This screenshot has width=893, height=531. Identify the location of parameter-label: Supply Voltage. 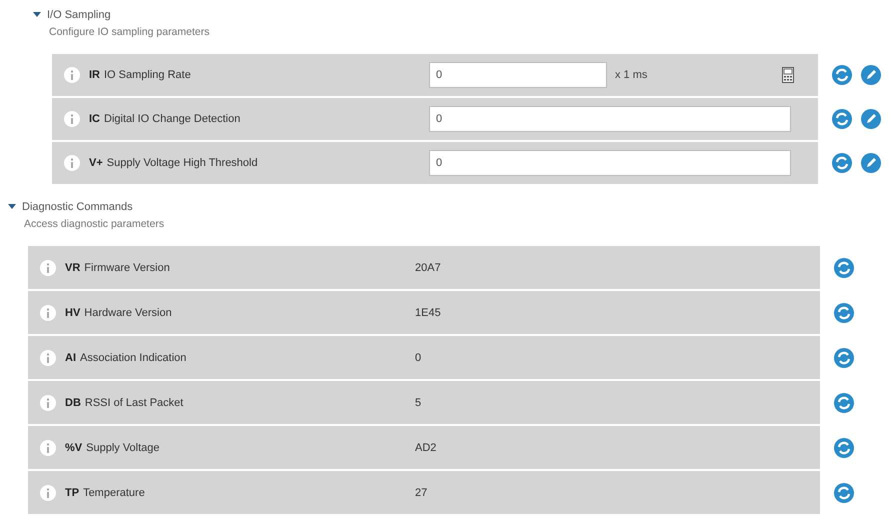
(123, 448).